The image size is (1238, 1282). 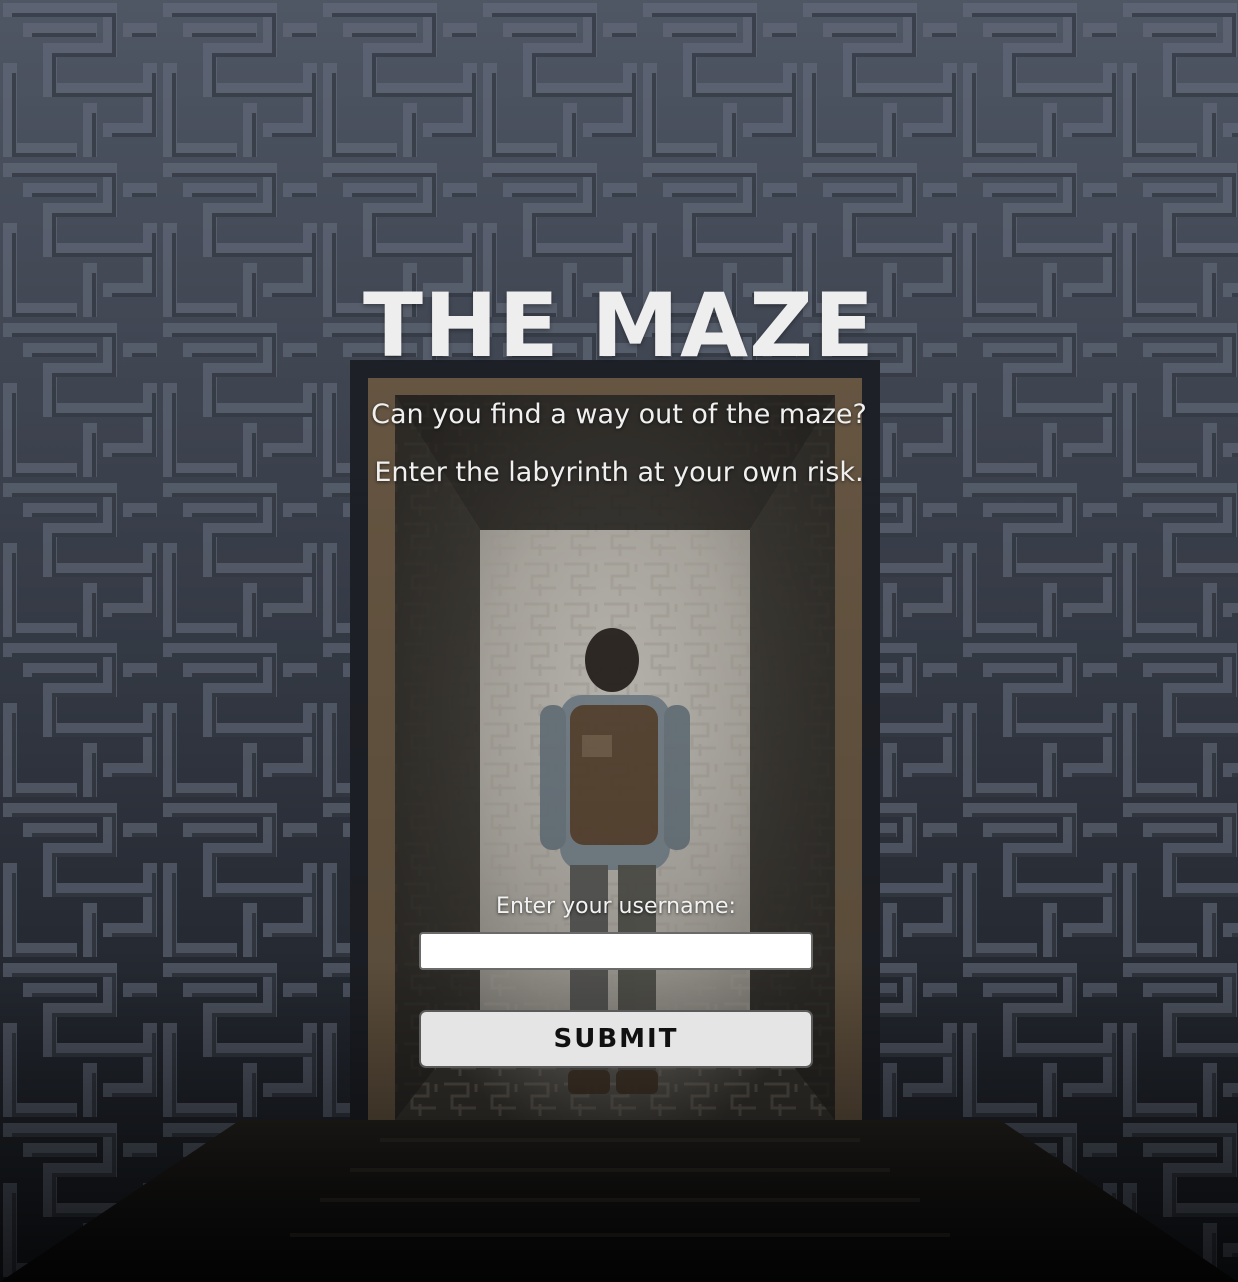 I want to click on username-label: Enter your username:, so click(x=616, y=906).